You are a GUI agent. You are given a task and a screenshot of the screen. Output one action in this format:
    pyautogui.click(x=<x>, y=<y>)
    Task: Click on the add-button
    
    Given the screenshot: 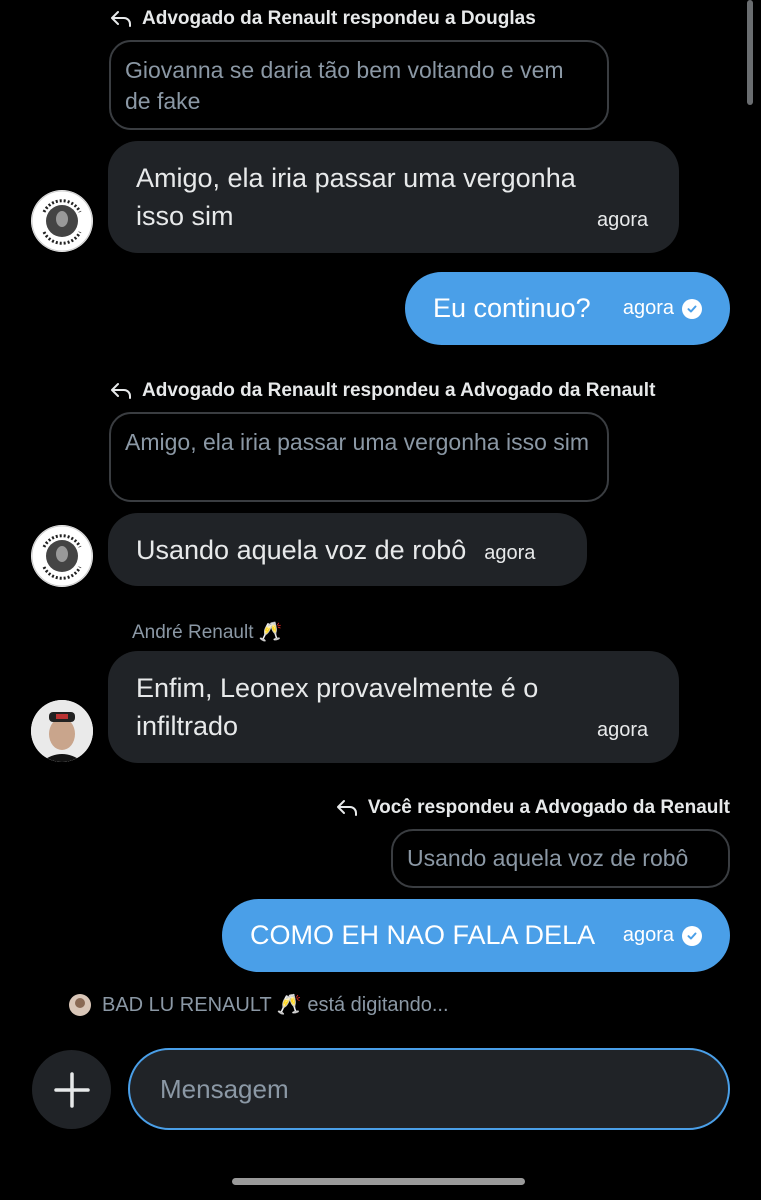 What is the action you would take?
    pyautogui.click(x=71, y=1089)
    